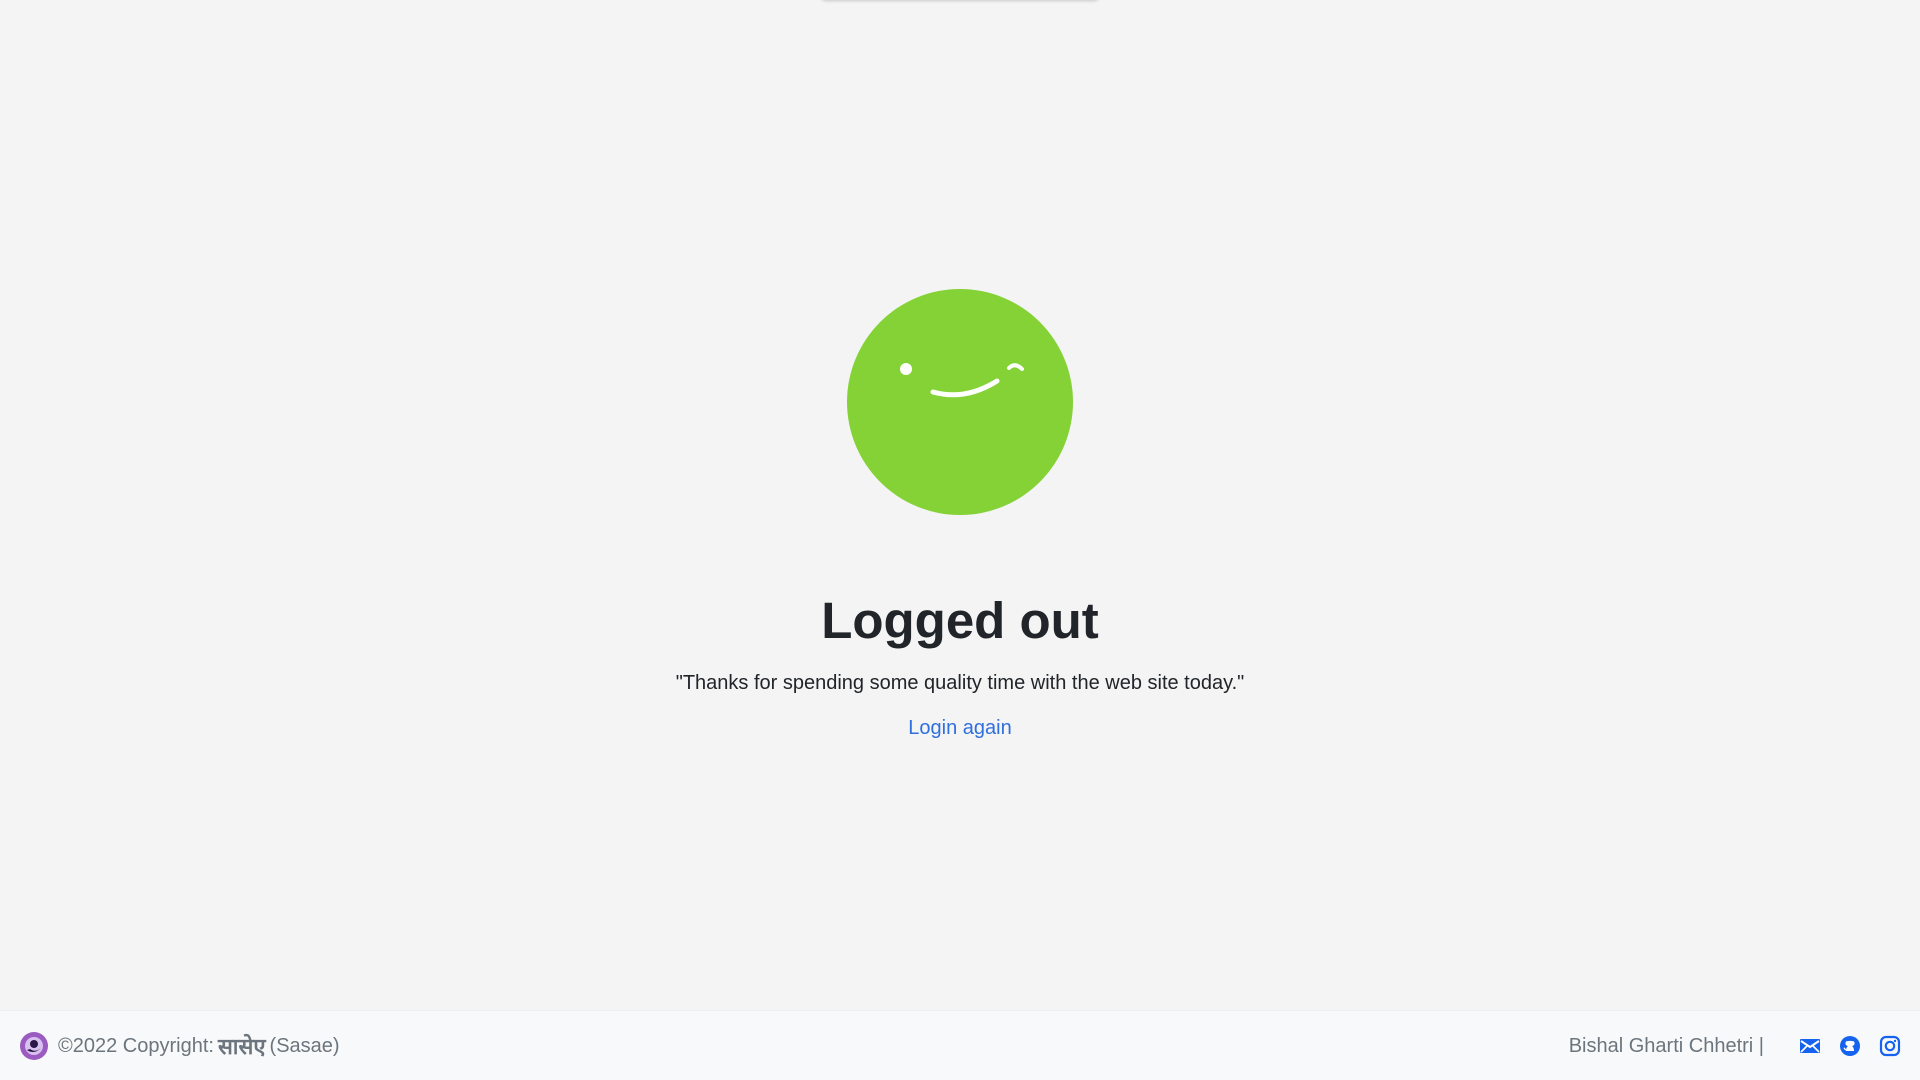  Describe the element at coordinates (1850, 1046) in the screenshot. I see `github-icon` at that location.